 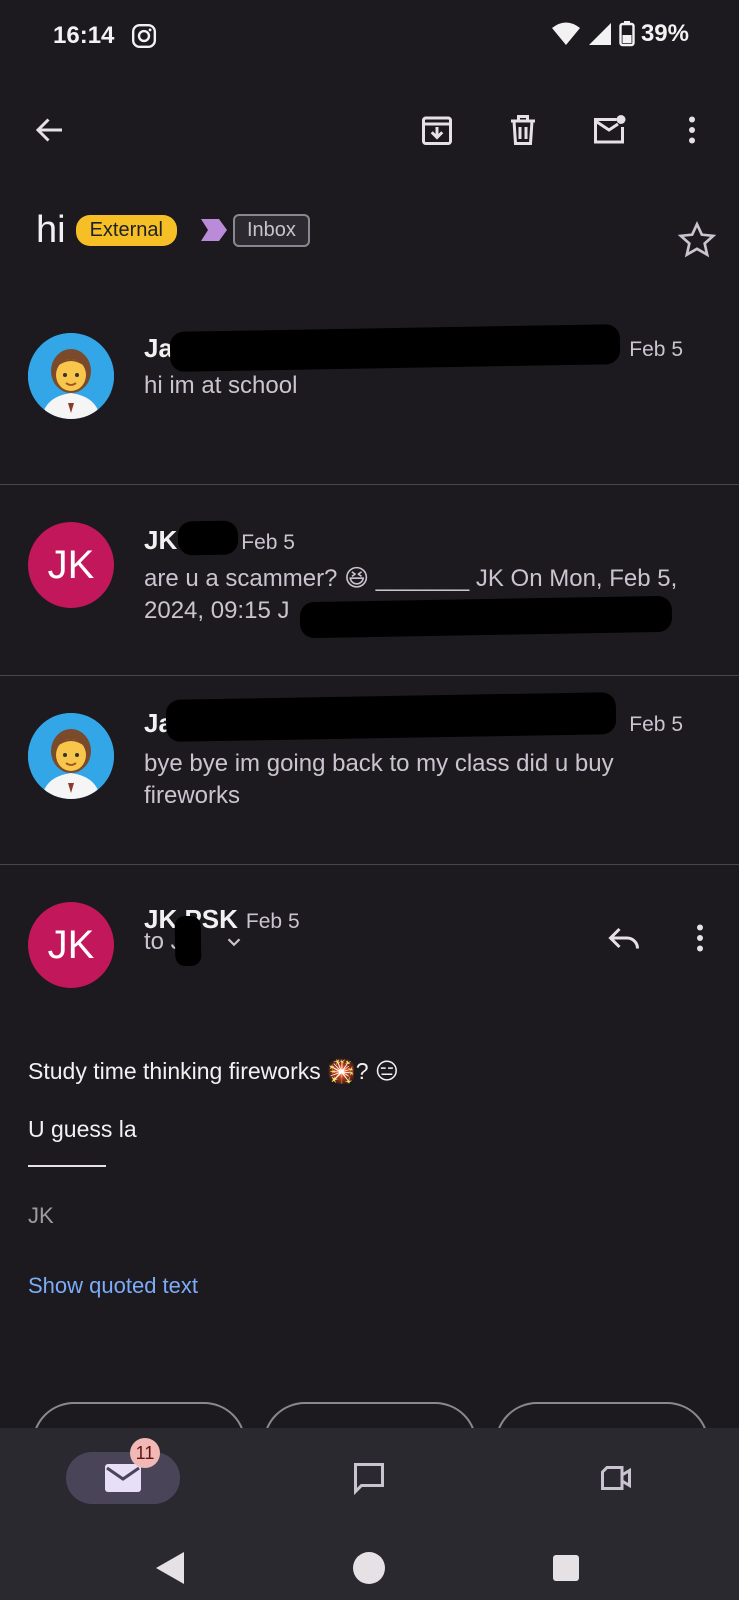 What do you see at coordinates (126, 230) in the screenshot?
I see `external-chip: External` at bounding box center [126, 230].